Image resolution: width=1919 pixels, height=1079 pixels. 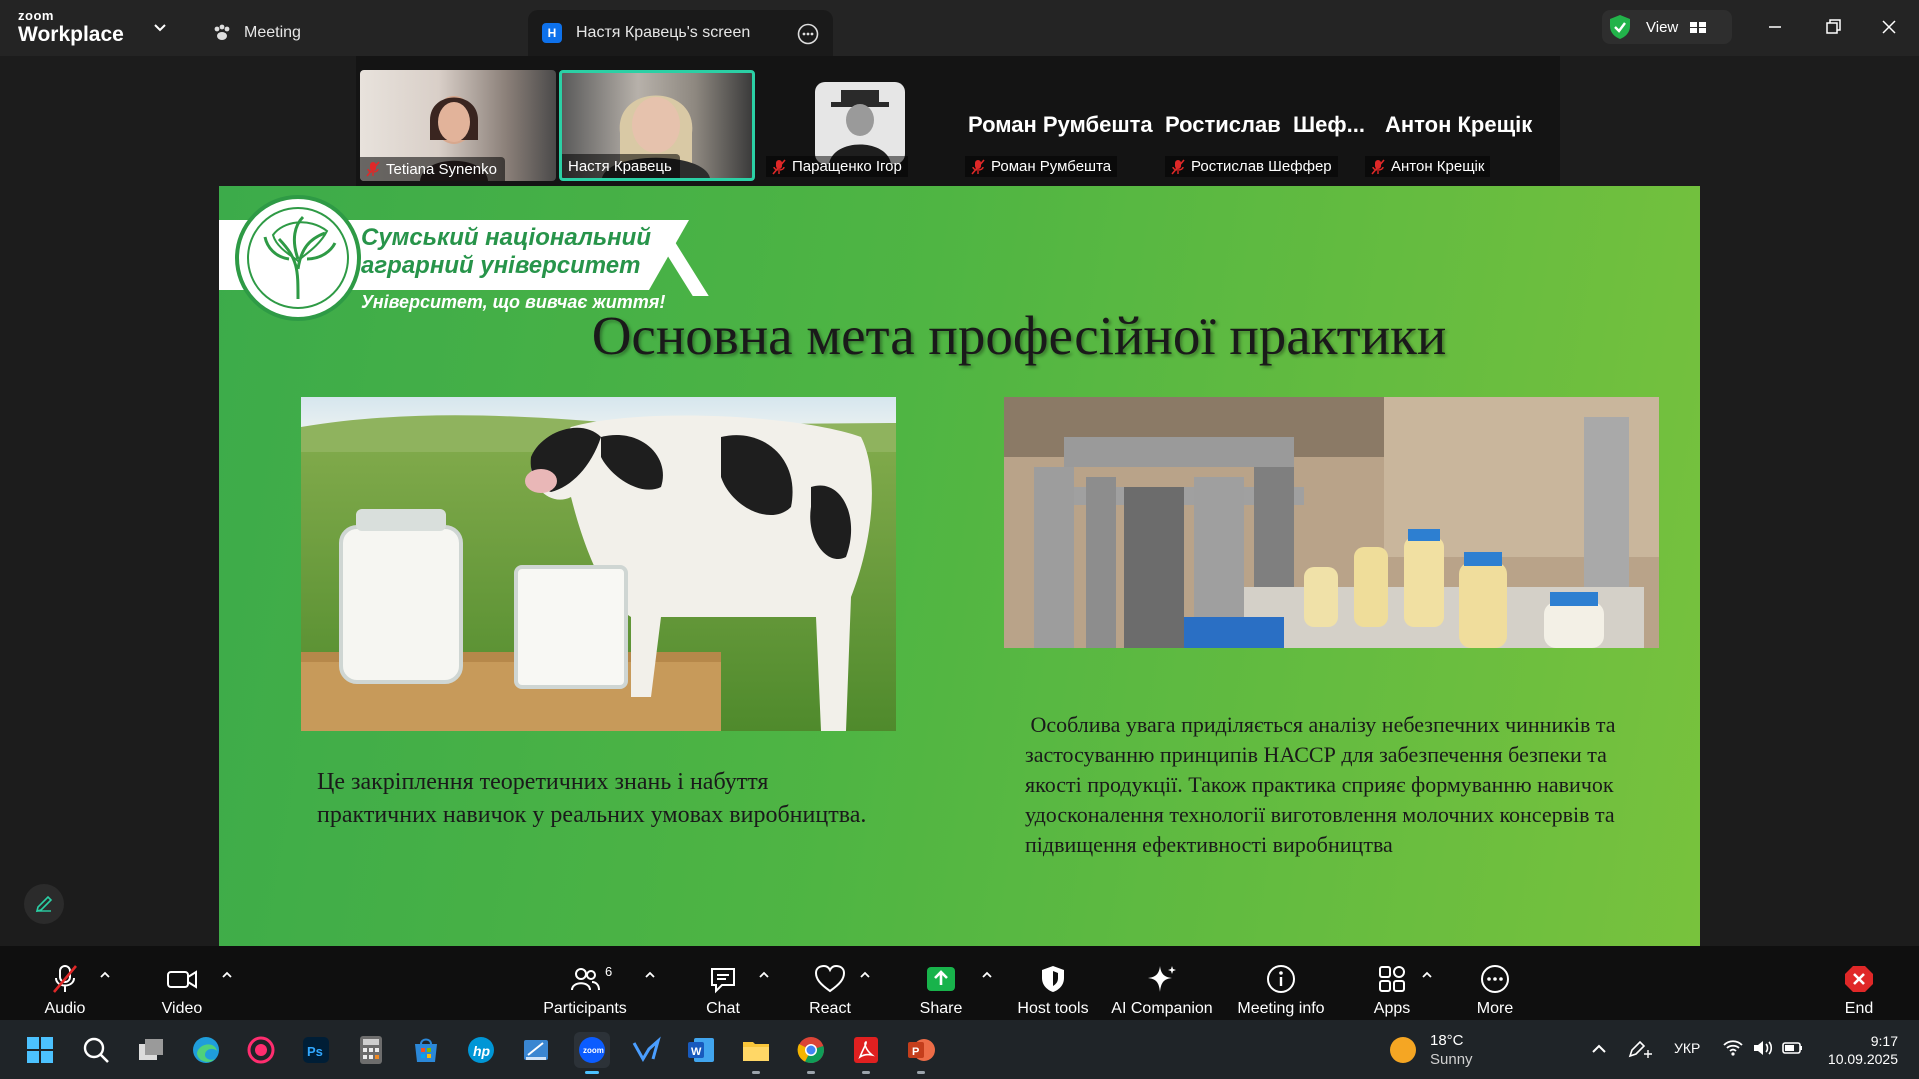 What do you see at coordinates (1427, 975) in the screenshot?
I see `apps-options-caret-icon` at bounding box center [1427, 975].